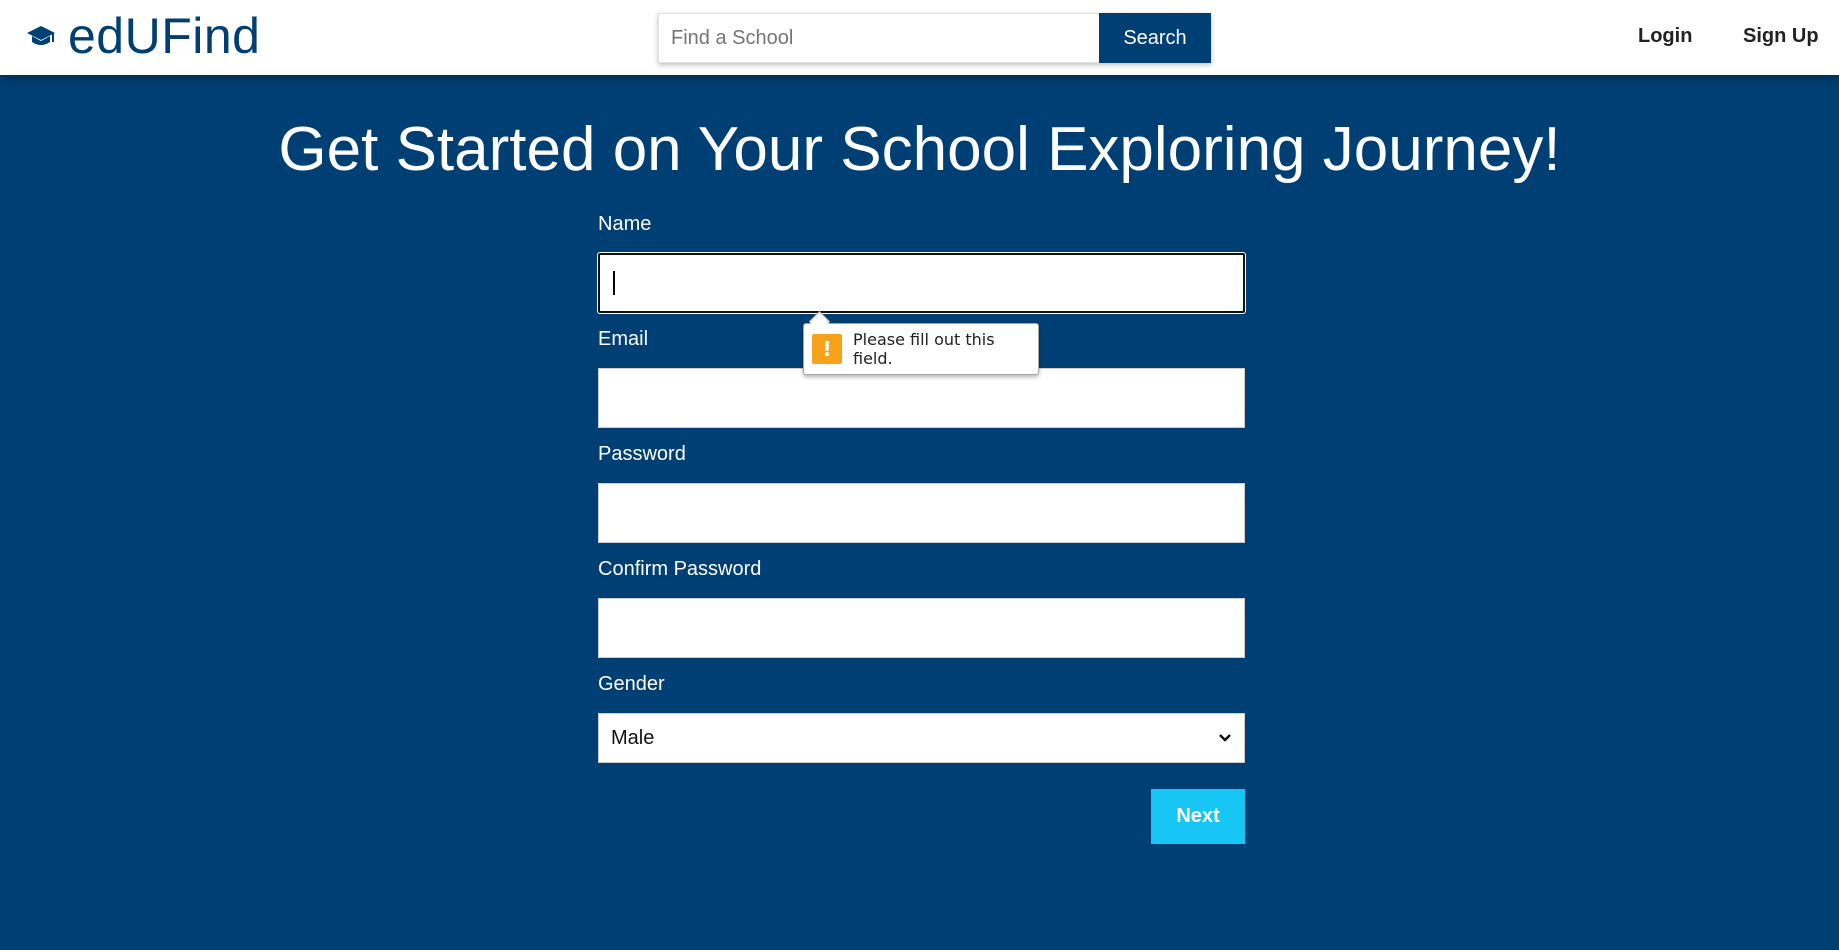 This screenshot has width=1839, height=950. I want to click on validation-tooltip: ! Please fill out this field., so click(921, 349).